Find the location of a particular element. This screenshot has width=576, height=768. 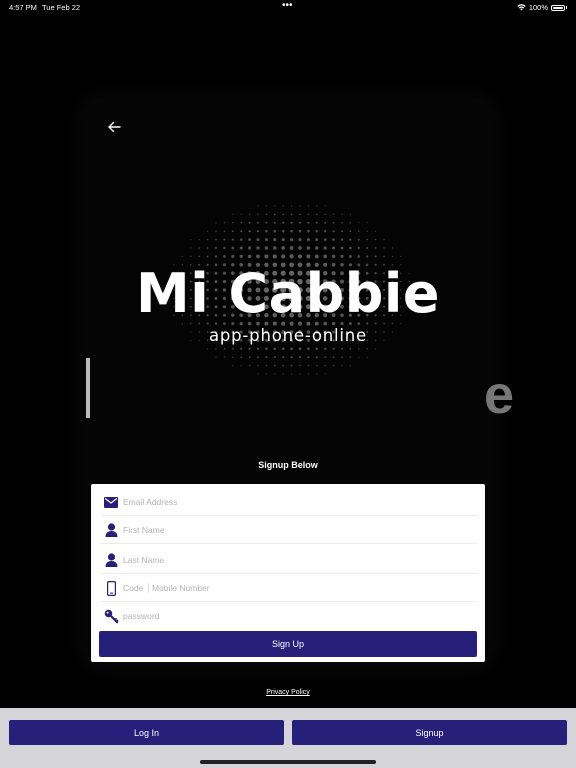

status-bar: 4:57 PM Tue Feb 22 ••• 100% is located at coordinates (288, 7).